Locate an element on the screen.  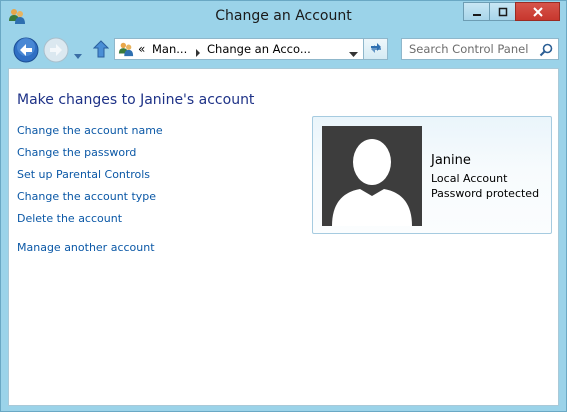
recent-pages-dropdown is located at coordinates (78, 55).